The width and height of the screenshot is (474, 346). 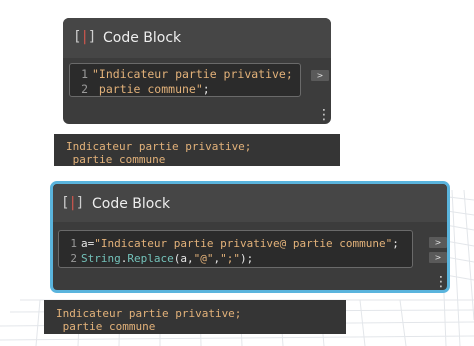 I want to click on code-line-2: 2 String.Replace(a,"@",";");, so click(x=238, y=258).